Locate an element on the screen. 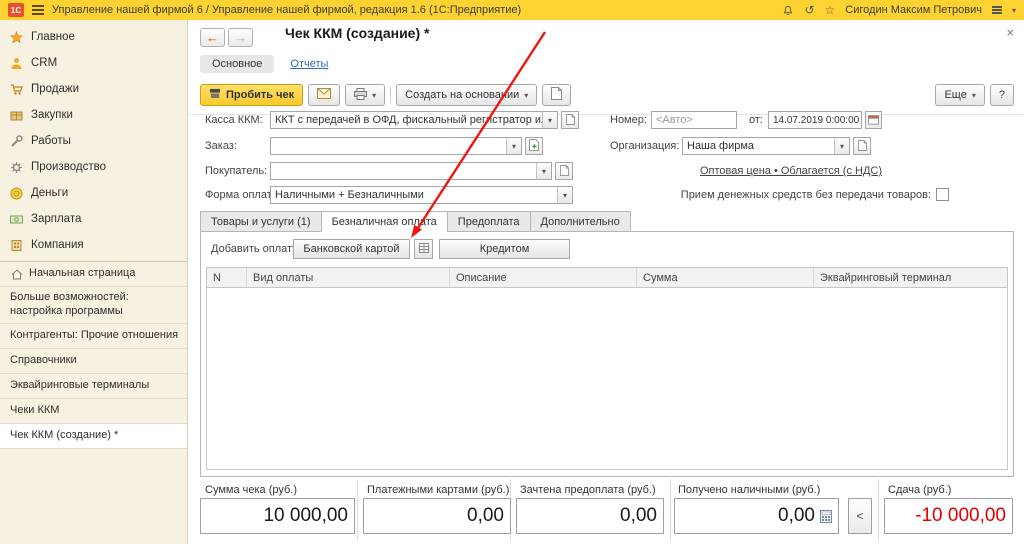 The image size is (1024, 544). collapse-totals-button: < is located at coordinates (860, 516).